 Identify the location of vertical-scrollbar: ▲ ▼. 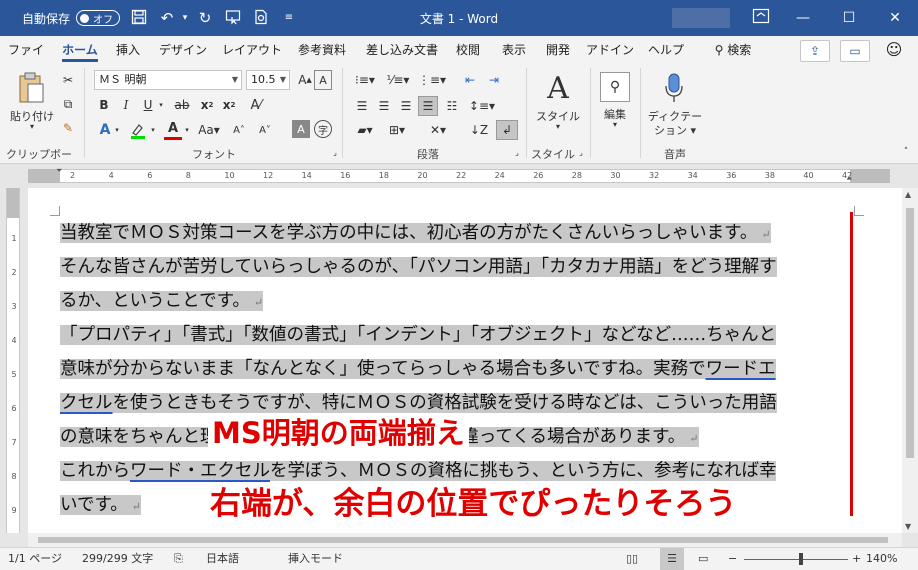
(910, 360).